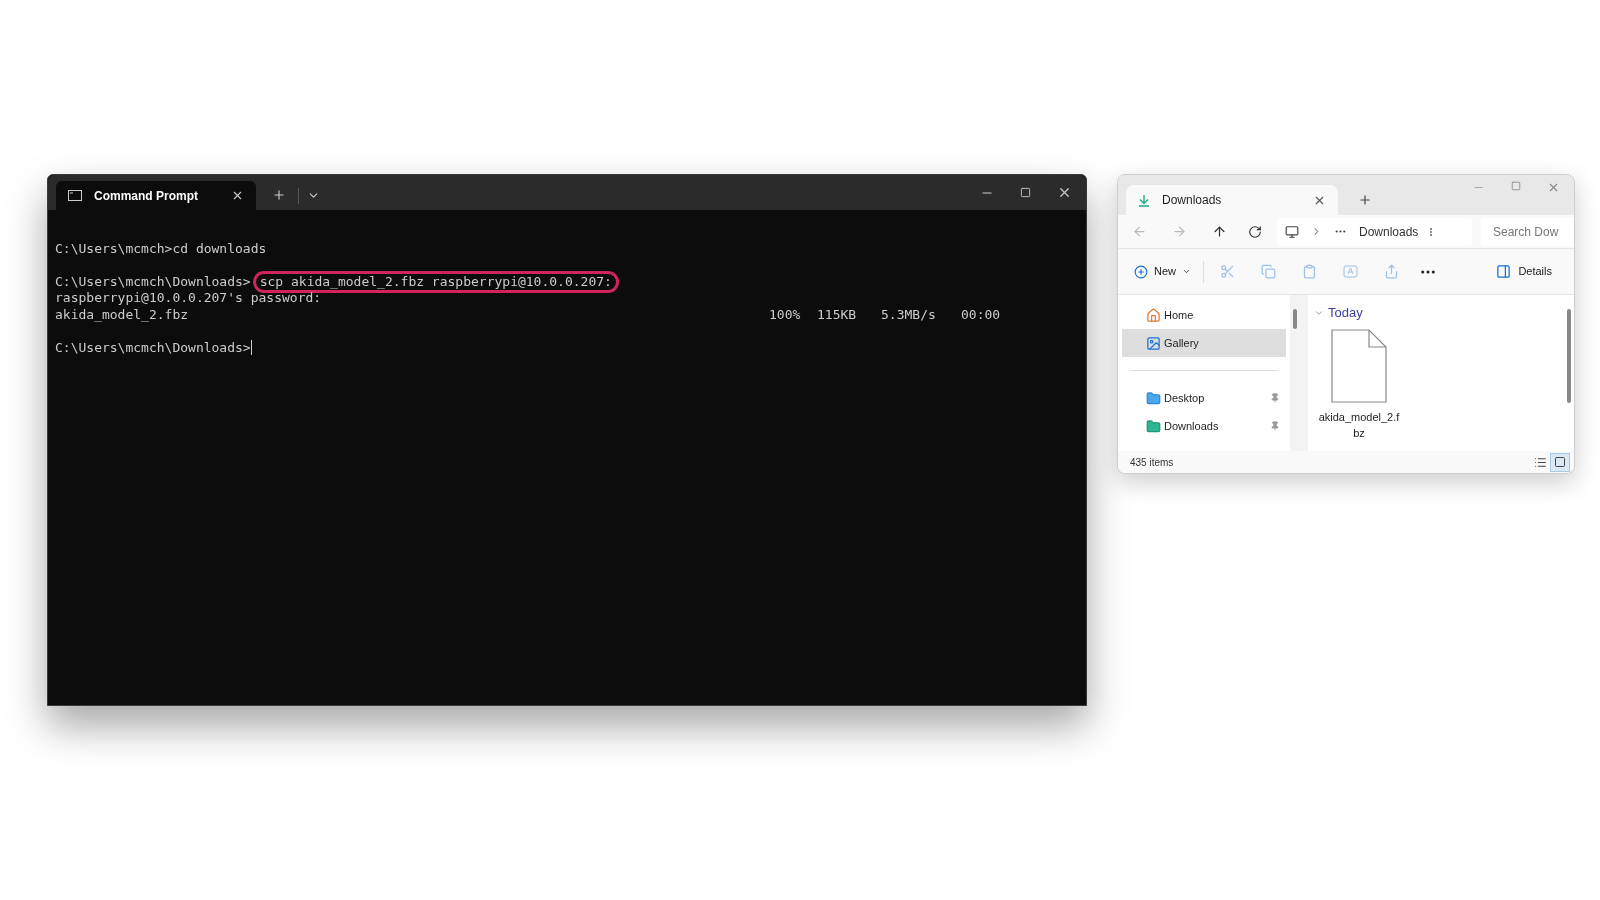 This screenshot has width=1600, height=900. What do you see at coordinates (435, 281) in the screenshot?
I see `command-text: scp akida_model_2.fbz raspberrypi@10.0.0.207:` at bounding box center [435, 281].